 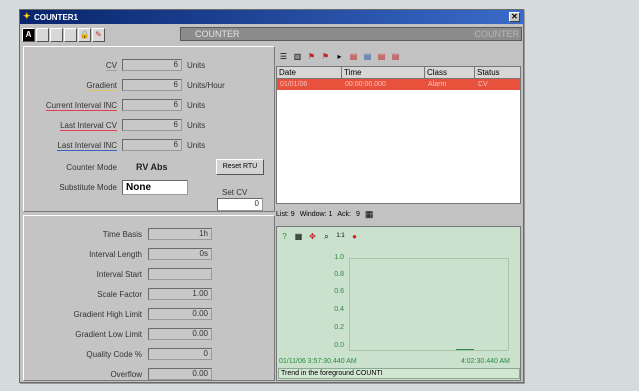 I want to click on lock-icon: 🔒, so click(x=84, y=35).